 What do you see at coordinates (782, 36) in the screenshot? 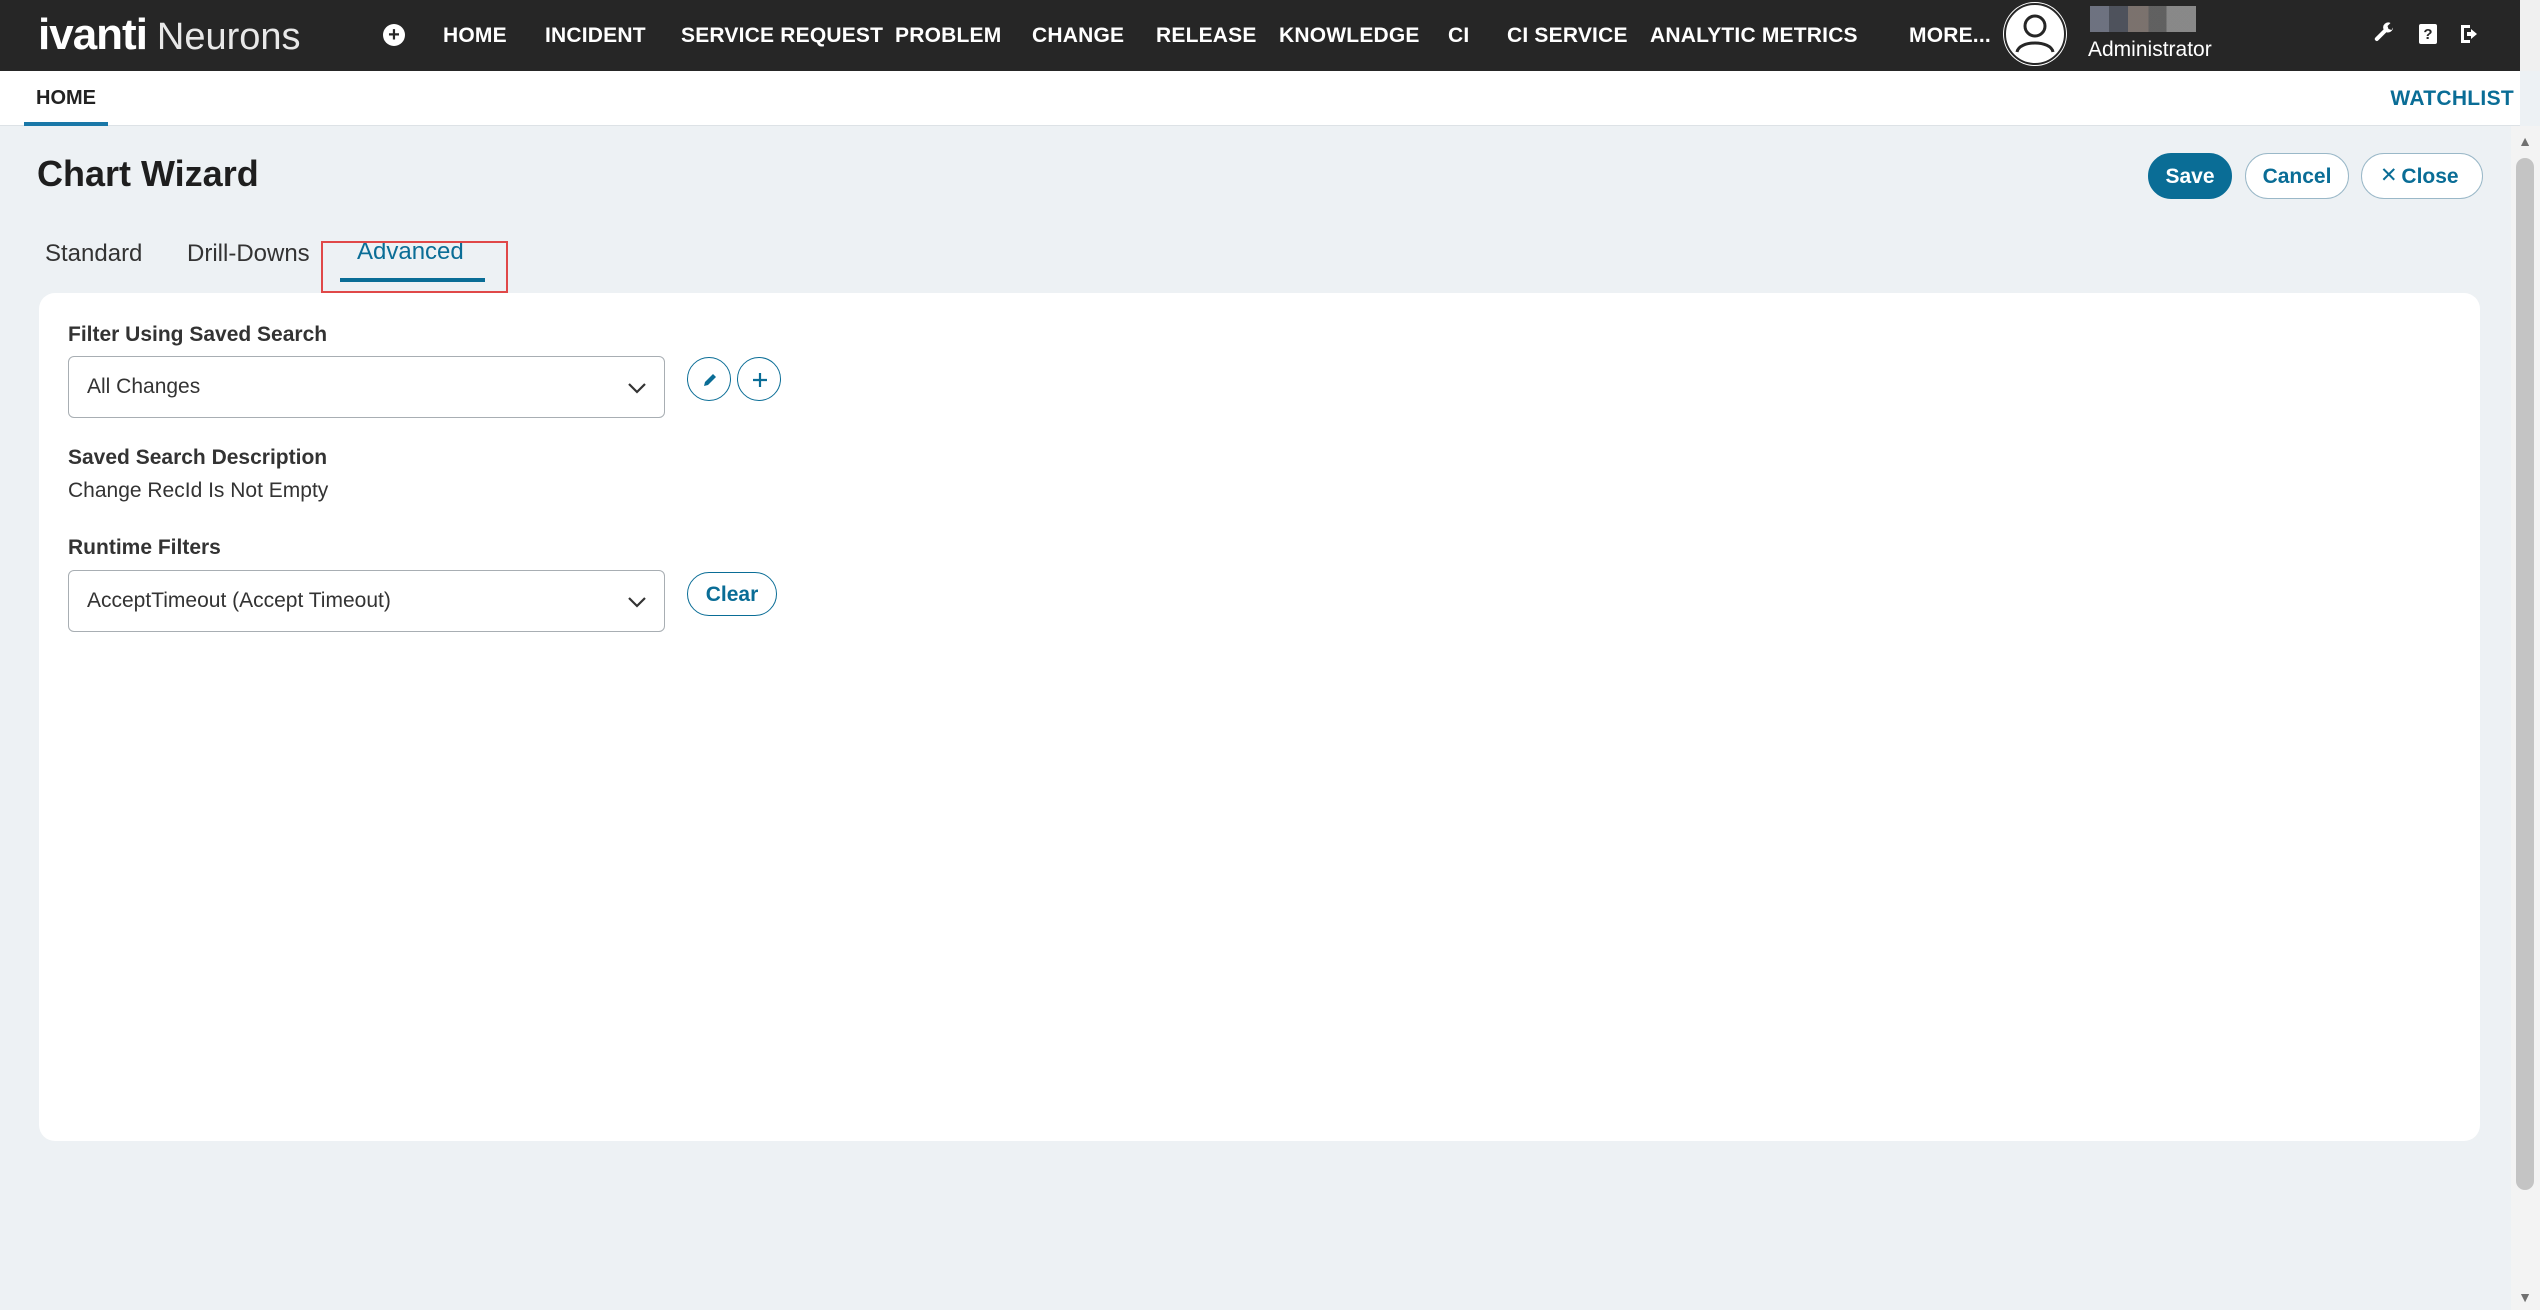
I see `nav-item-service-request: SERVICE REQUEST` at bounding box center [782, 36].